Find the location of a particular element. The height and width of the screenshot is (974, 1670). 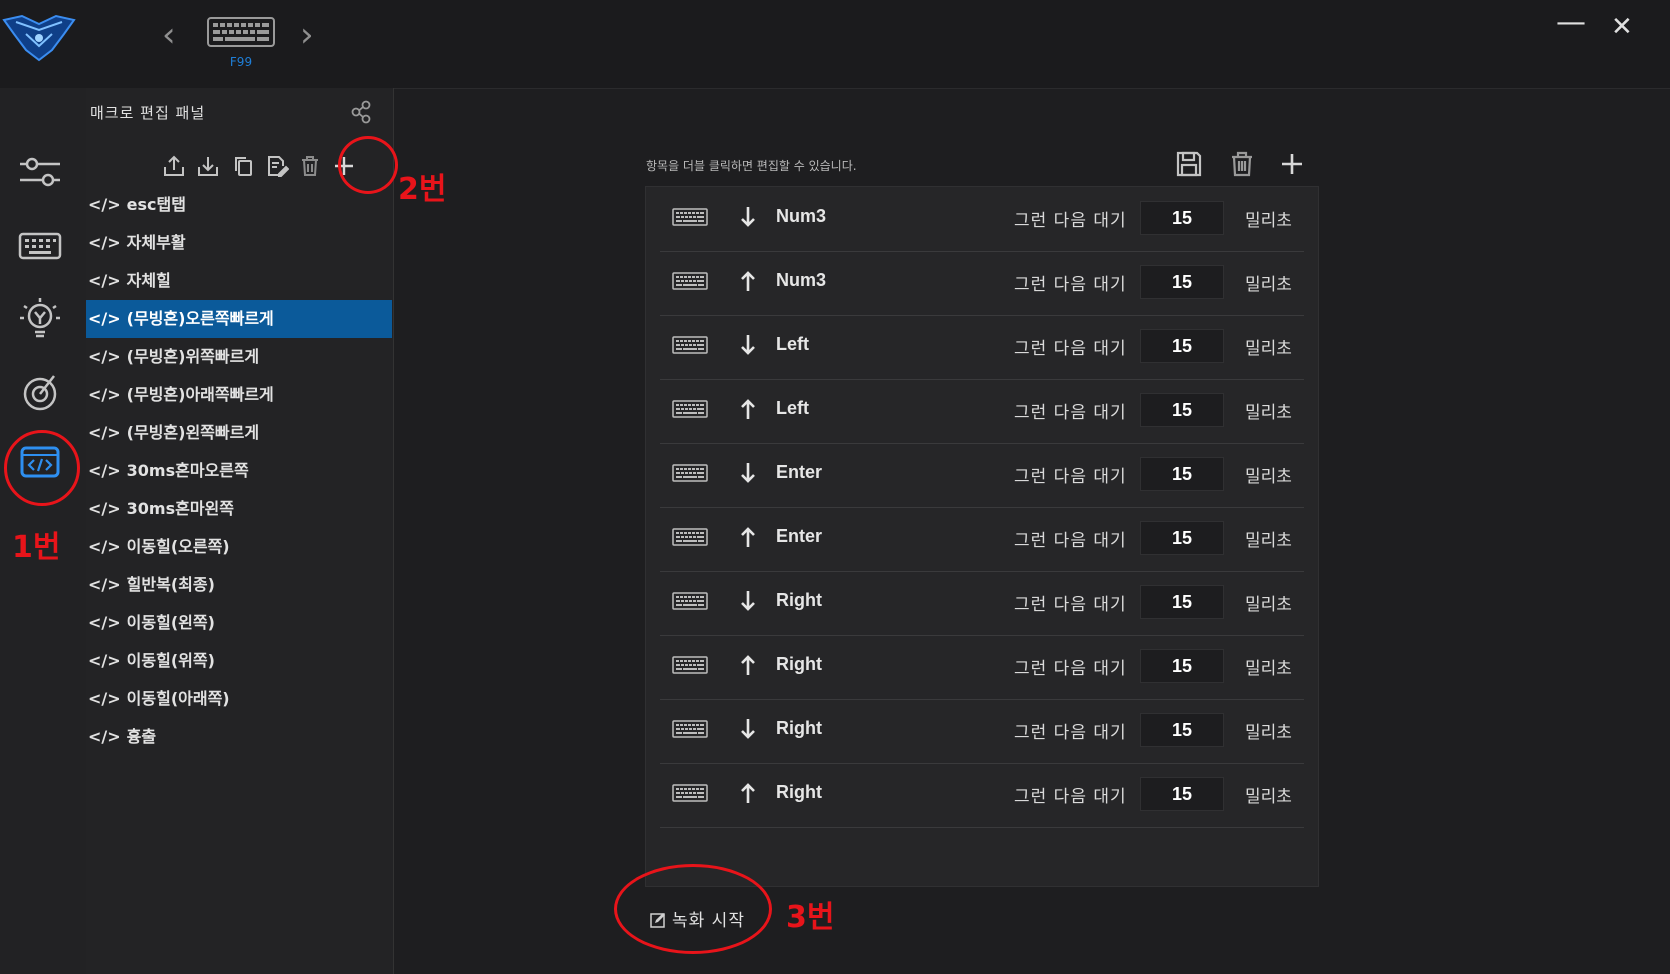

minimize-button: — is located at coordinates (1571, 23).